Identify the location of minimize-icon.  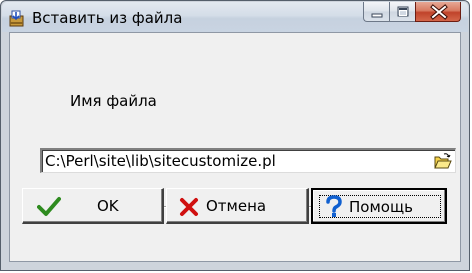
(377, 15).